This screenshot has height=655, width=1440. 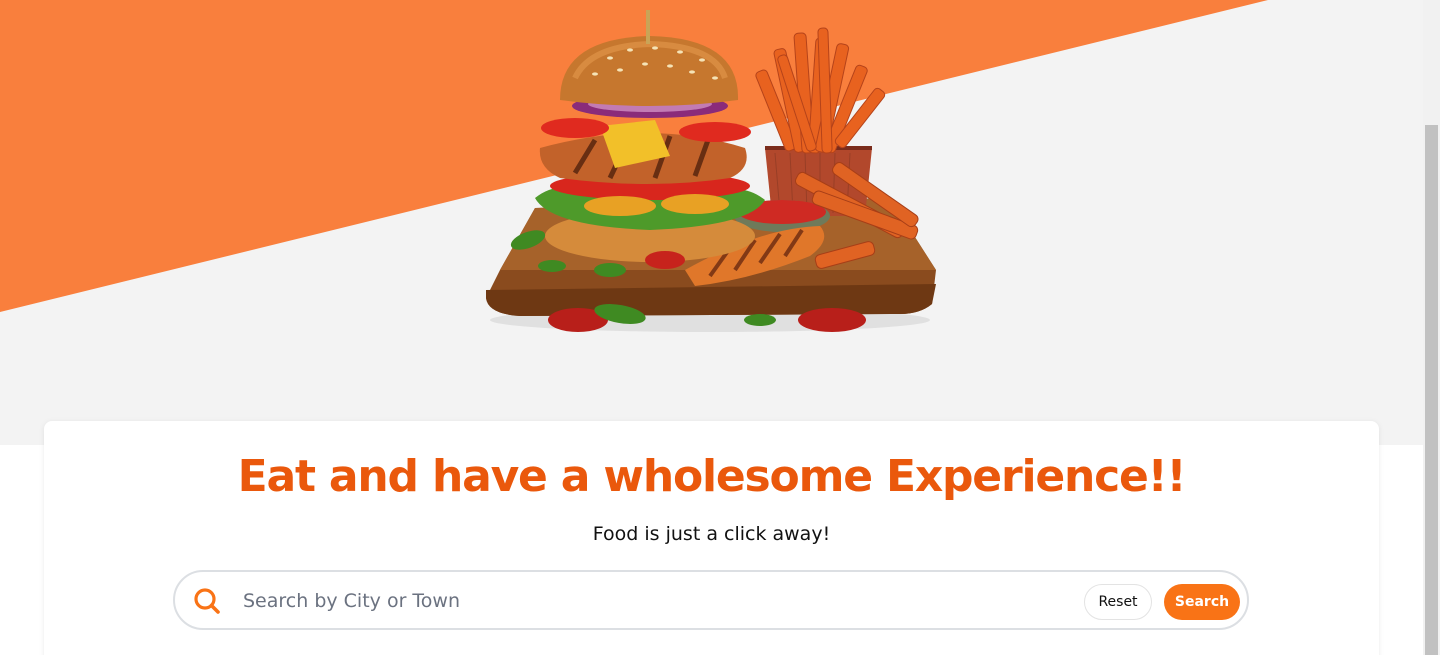 I want to click on vertical-scrollbar, so click(x=1431, y=327).